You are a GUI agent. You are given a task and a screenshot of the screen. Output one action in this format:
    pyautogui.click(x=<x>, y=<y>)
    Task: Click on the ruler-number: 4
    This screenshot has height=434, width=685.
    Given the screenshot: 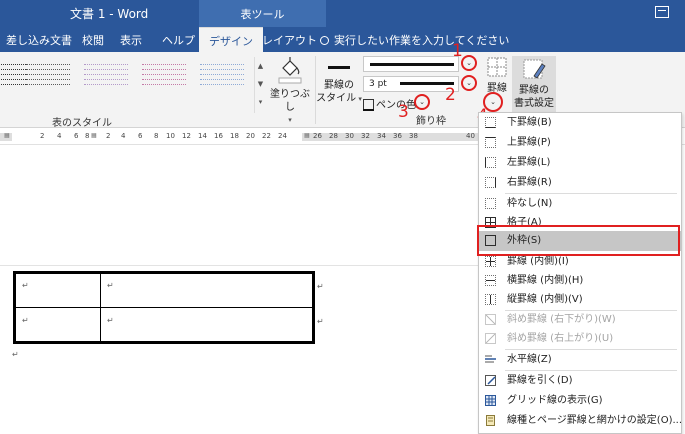 What is the action you would take?
    pyautogui.click(x=123, y=136)
    